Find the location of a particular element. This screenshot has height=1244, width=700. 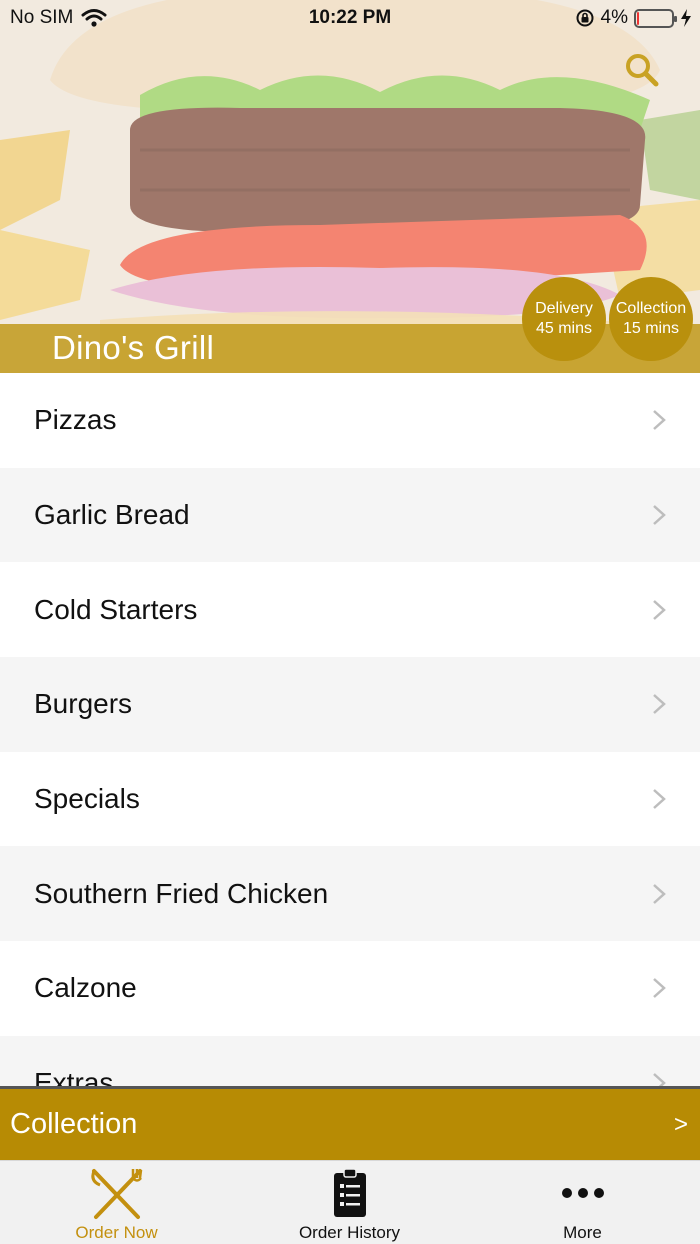

order-mode-bar: Collection > is located at coordinates (350, 1124).